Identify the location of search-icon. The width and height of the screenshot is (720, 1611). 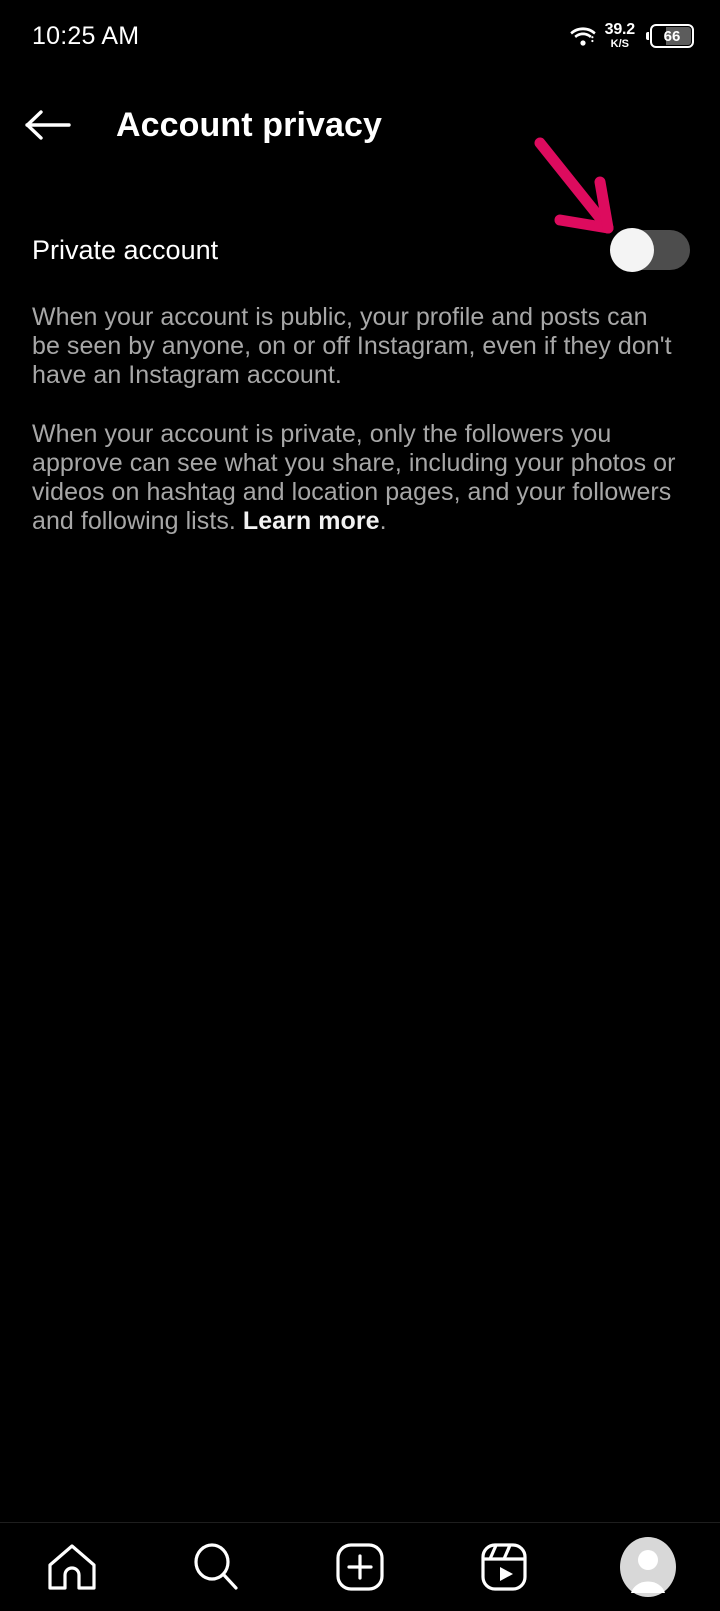
(216, 1567).